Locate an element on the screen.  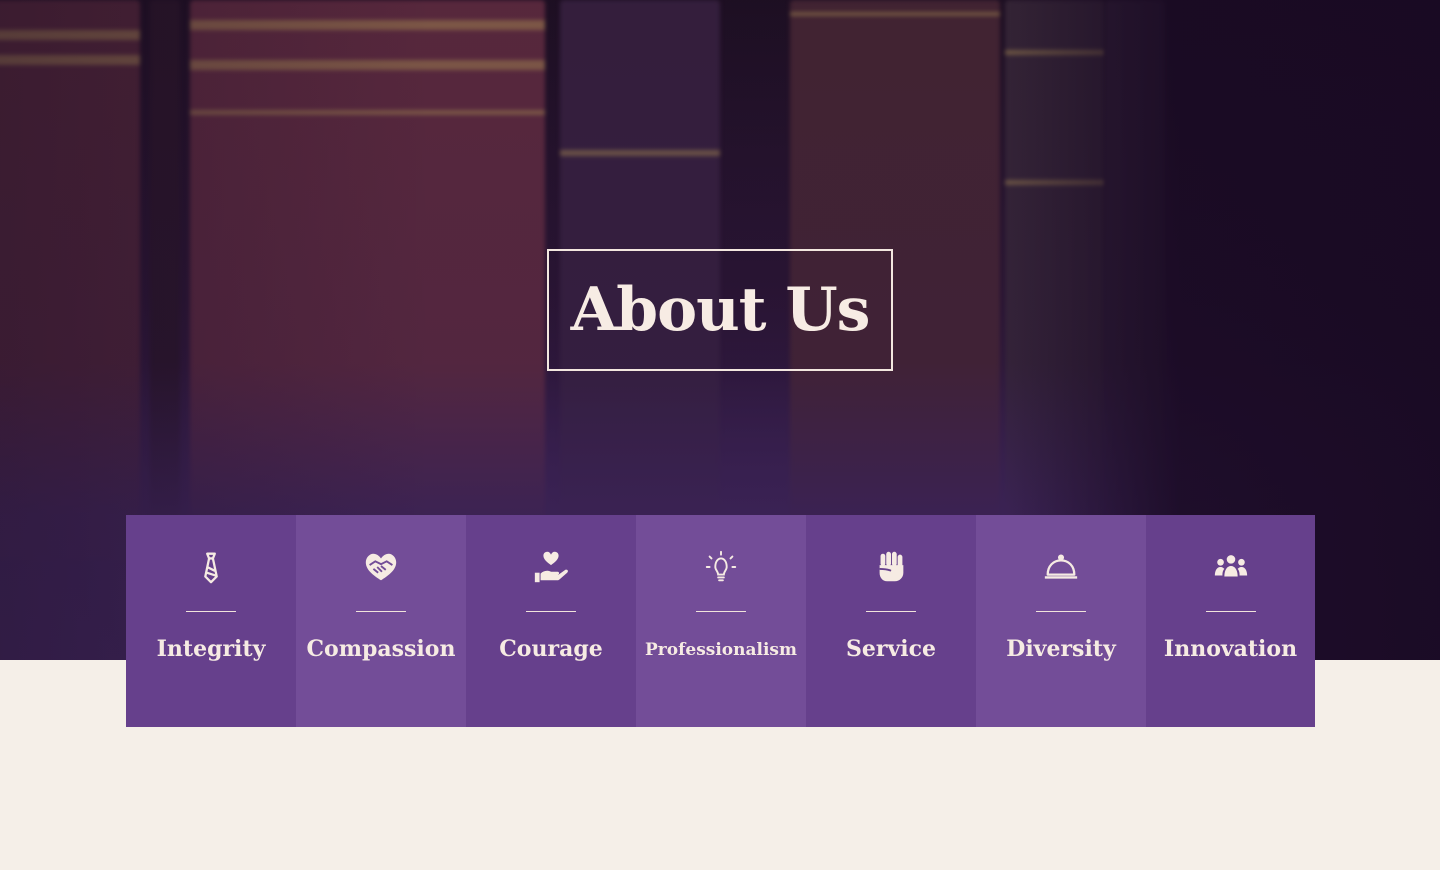
value-label: Integrity is located at coordinates (211, 649).